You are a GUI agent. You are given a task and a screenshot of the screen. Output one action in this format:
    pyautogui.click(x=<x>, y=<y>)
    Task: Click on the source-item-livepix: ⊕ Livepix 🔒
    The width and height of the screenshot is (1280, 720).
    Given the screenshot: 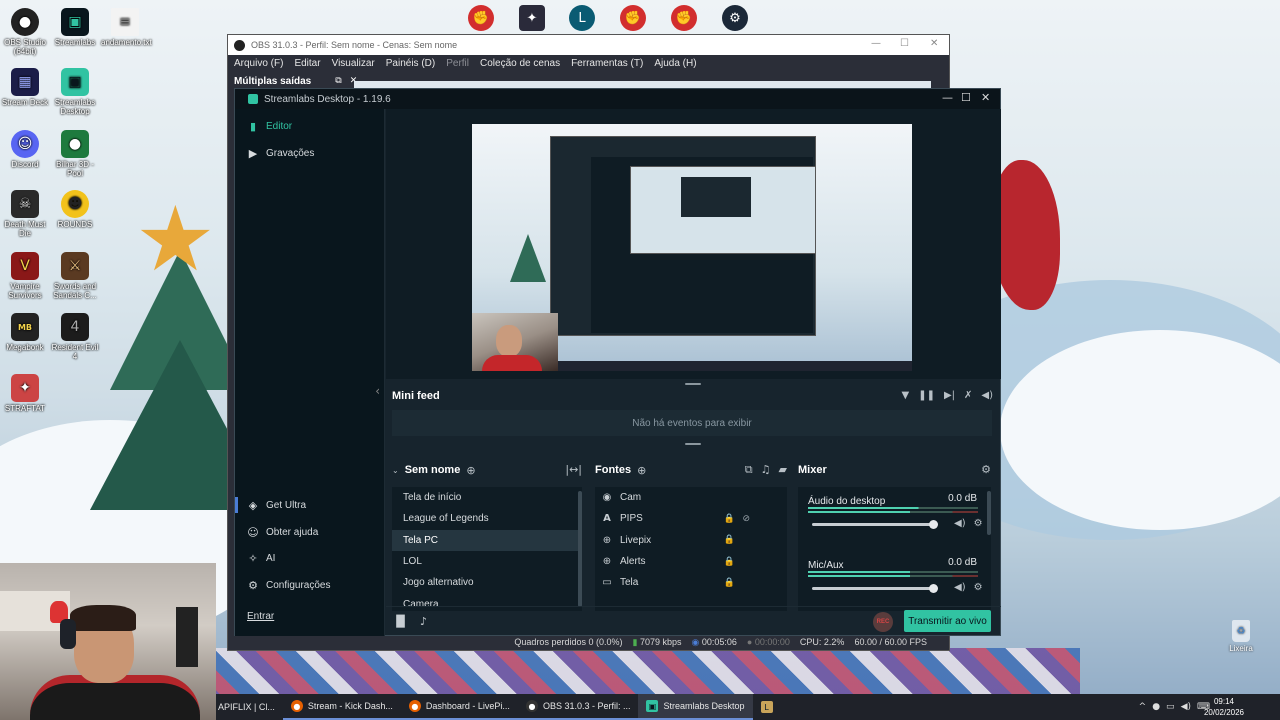 What is the action you would take?
    pyautogui.click(x=691, y=540)
    